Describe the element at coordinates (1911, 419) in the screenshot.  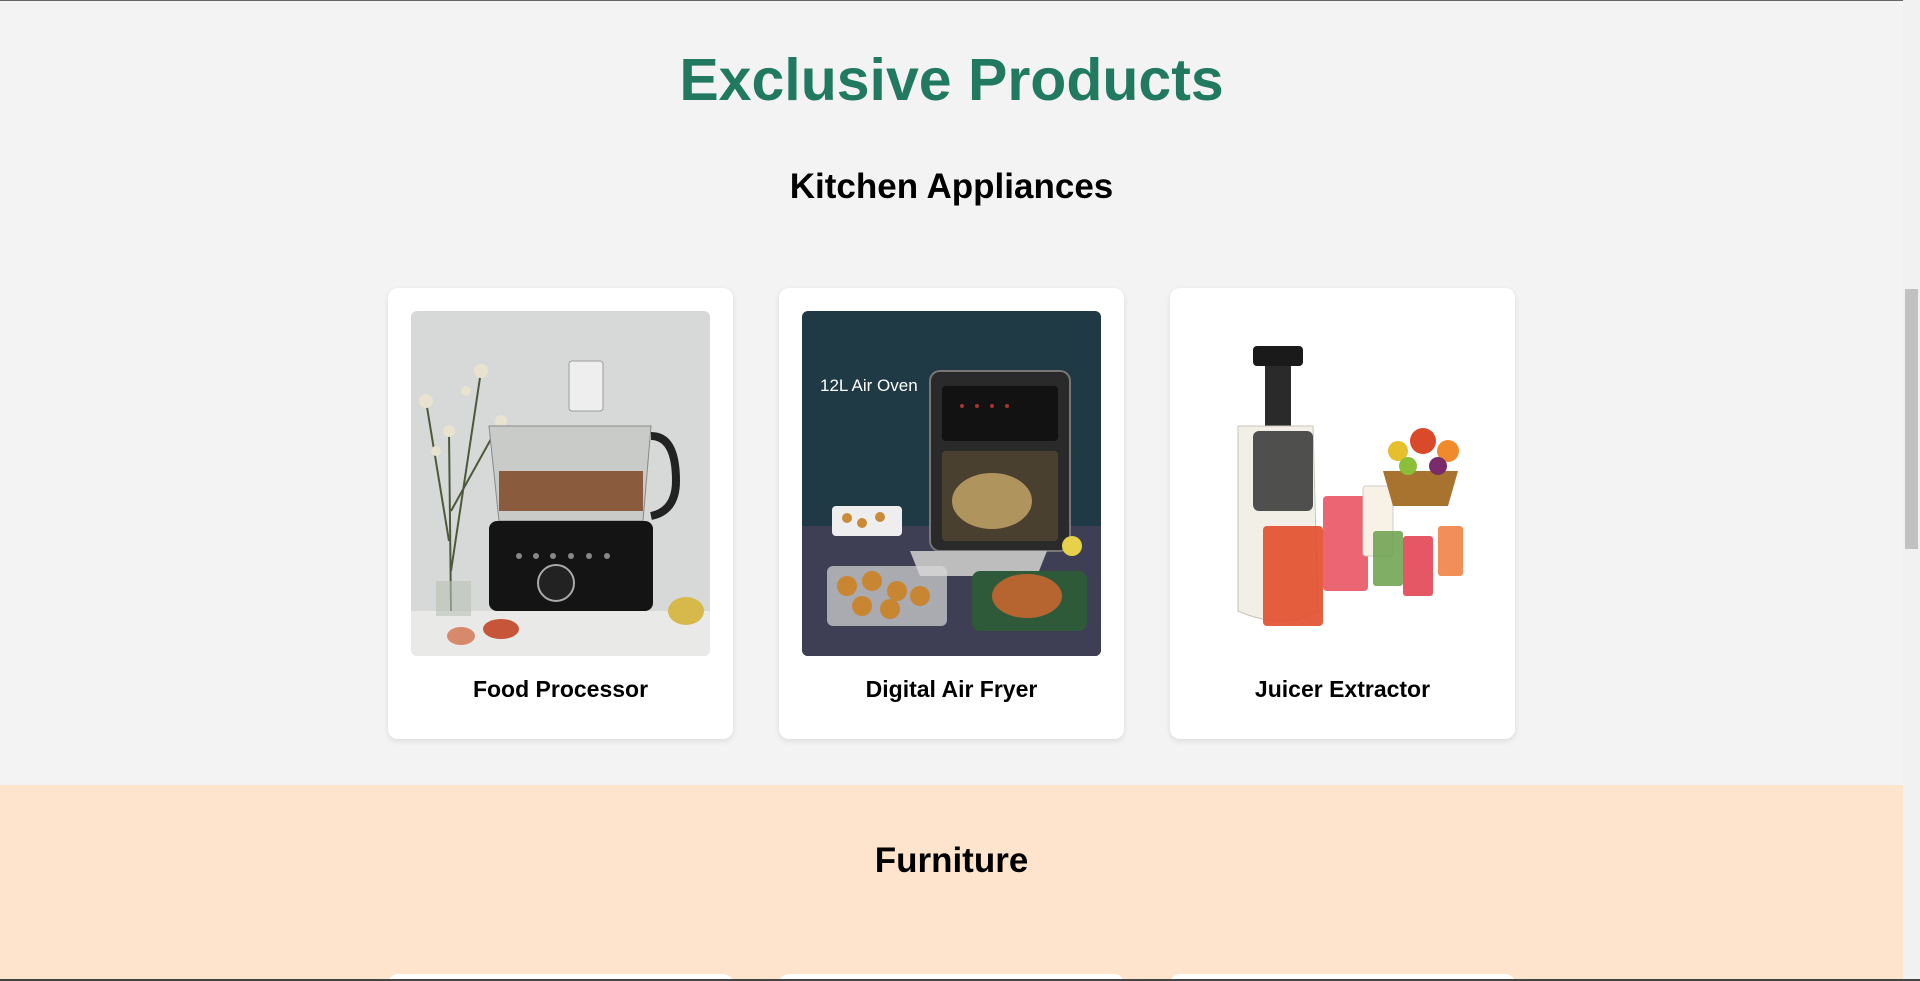
I see `scrollbar-thumb` at that location.